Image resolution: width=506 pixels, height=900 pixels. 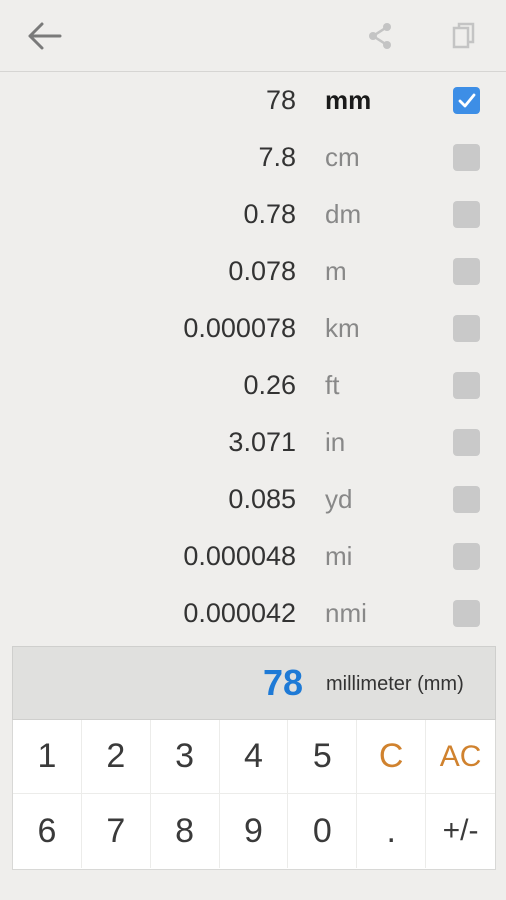 I want to click on key-1: 1, so click(x=47, y=757).